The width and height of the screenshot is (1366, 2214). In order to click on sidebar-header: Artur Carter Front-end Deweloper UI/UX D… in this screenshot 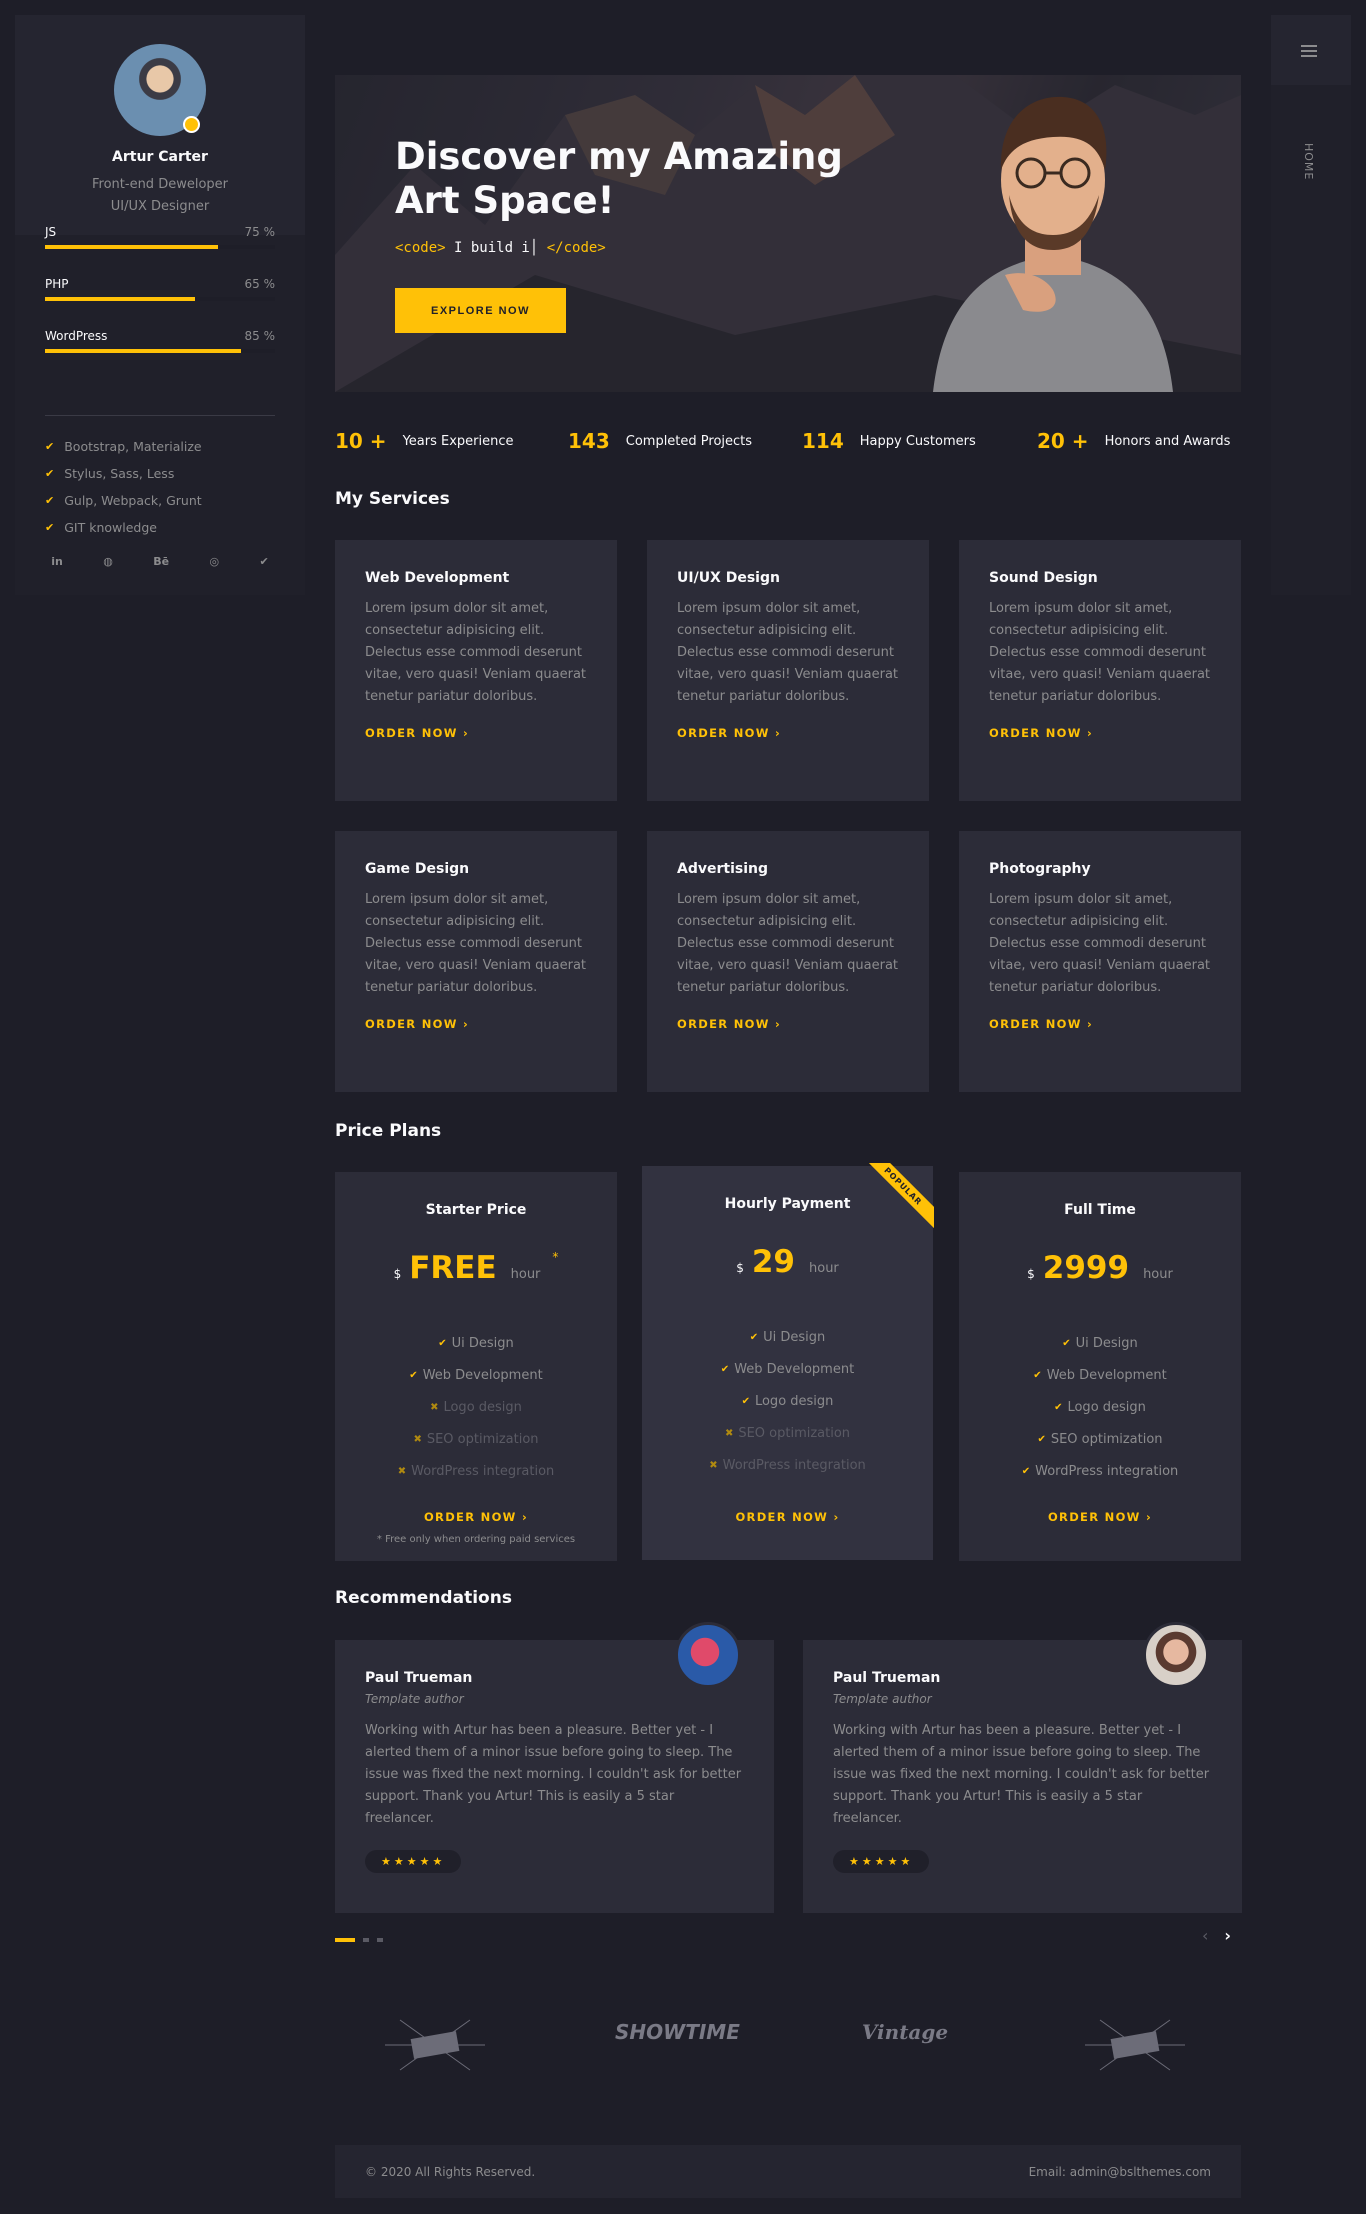, I will do `click(160, 125)`.